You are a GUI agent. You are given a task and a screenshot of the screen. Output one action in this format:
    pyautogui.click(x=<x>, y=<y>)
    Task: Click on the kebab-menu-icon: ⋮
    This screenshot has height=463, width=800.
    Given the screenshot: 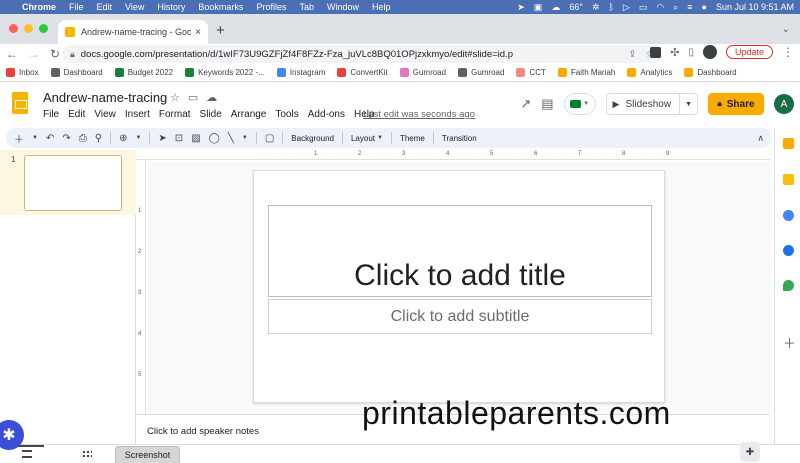 What is the action you would take?
    pyautogui.click(x=788, y=52)
    